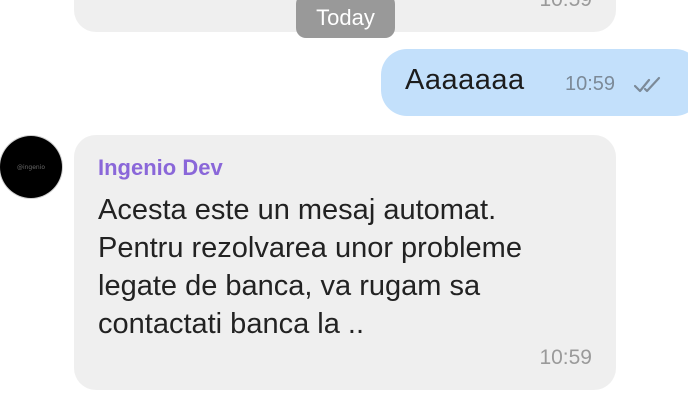 The width and height of the screenshot is (688, 406). Describe the element at coordinates (647, 84) in the screenshot. I see `double-check-icon` at that location.